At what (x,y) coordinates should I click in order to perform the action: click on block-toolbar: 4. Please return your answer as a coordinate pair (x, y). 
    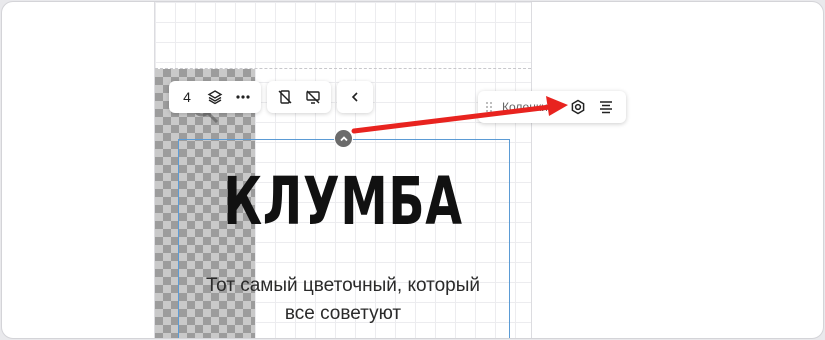
    Looking at the image, I should click on (271, 97).